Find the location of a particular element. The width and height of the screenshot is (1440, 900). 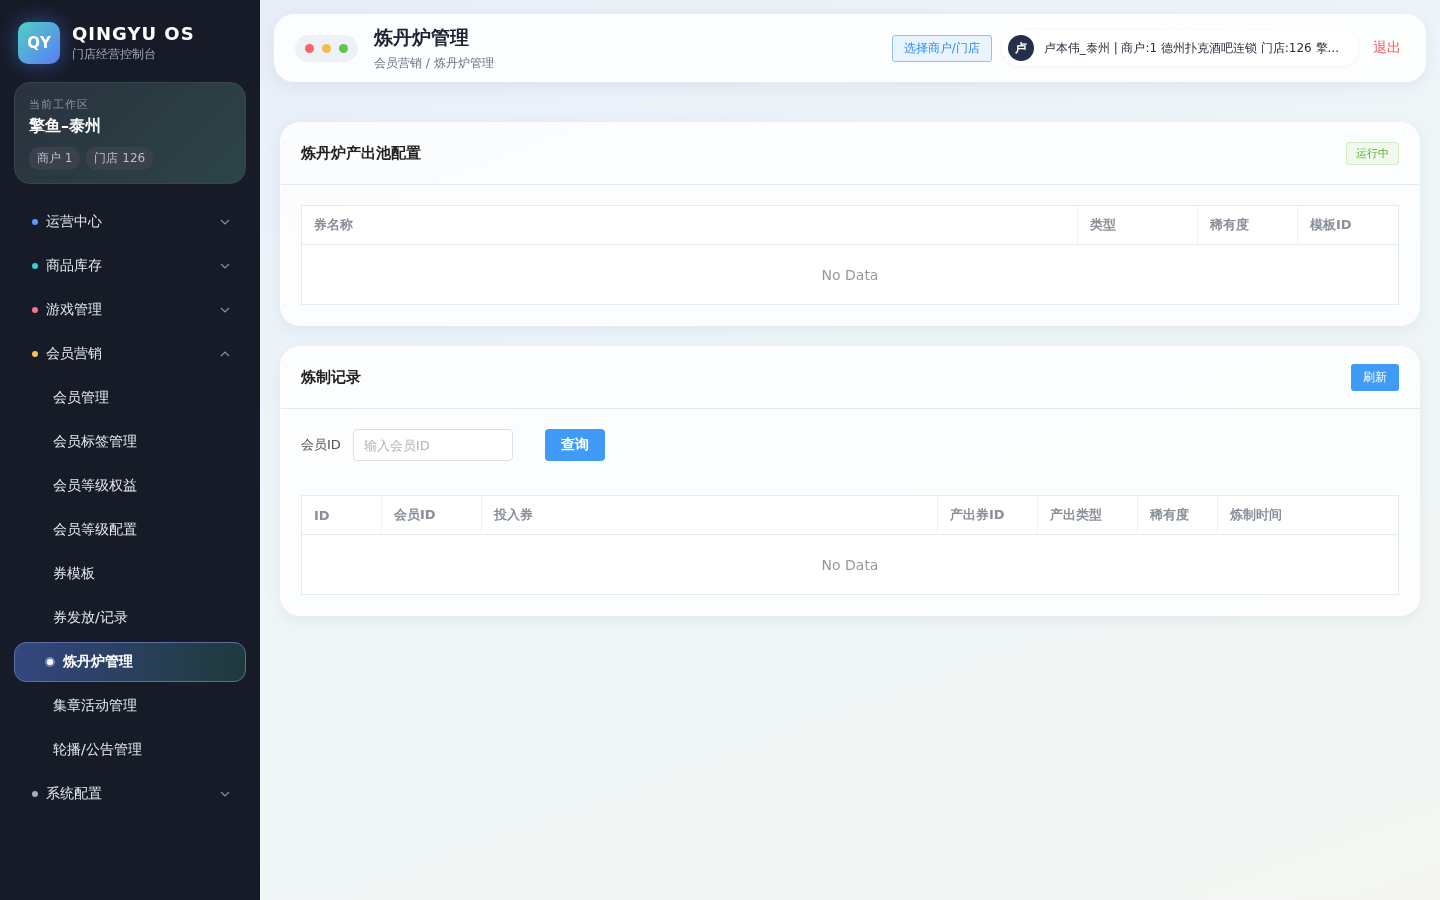

workspace-tag: 门店 126 is located at coordinates (120, 158).